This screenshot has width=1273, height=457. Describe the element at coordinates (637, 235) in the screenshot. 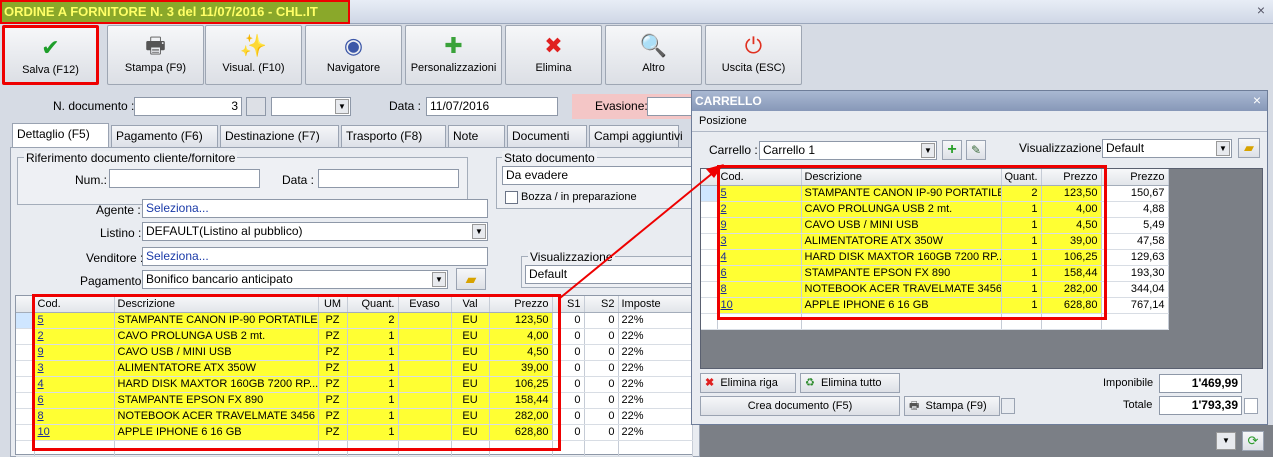

I see `arrow-line` at that location.